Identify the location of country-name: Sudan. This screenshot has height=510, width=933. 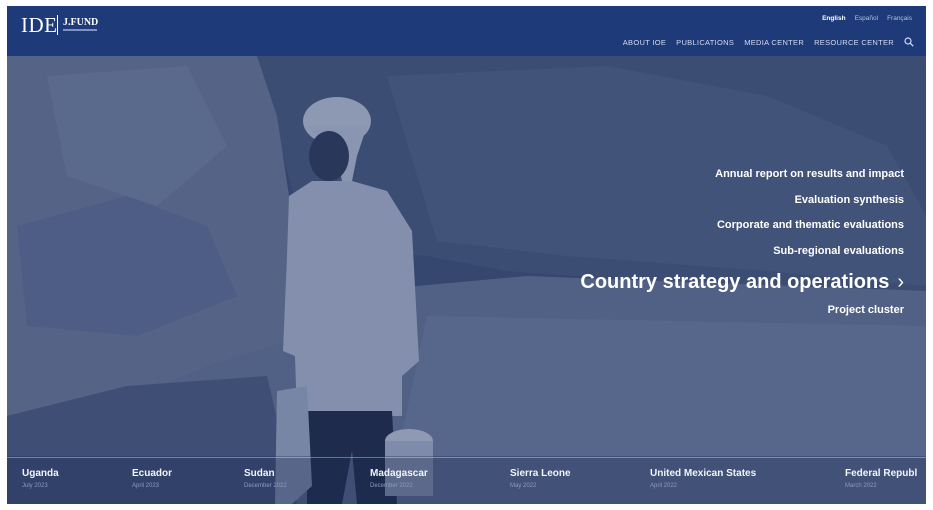
(259, 473).